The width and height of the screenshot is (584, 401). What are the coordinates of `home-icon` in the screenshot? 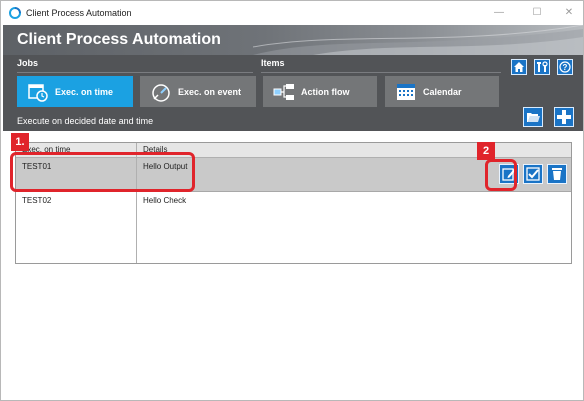 It's located at (519, 67).